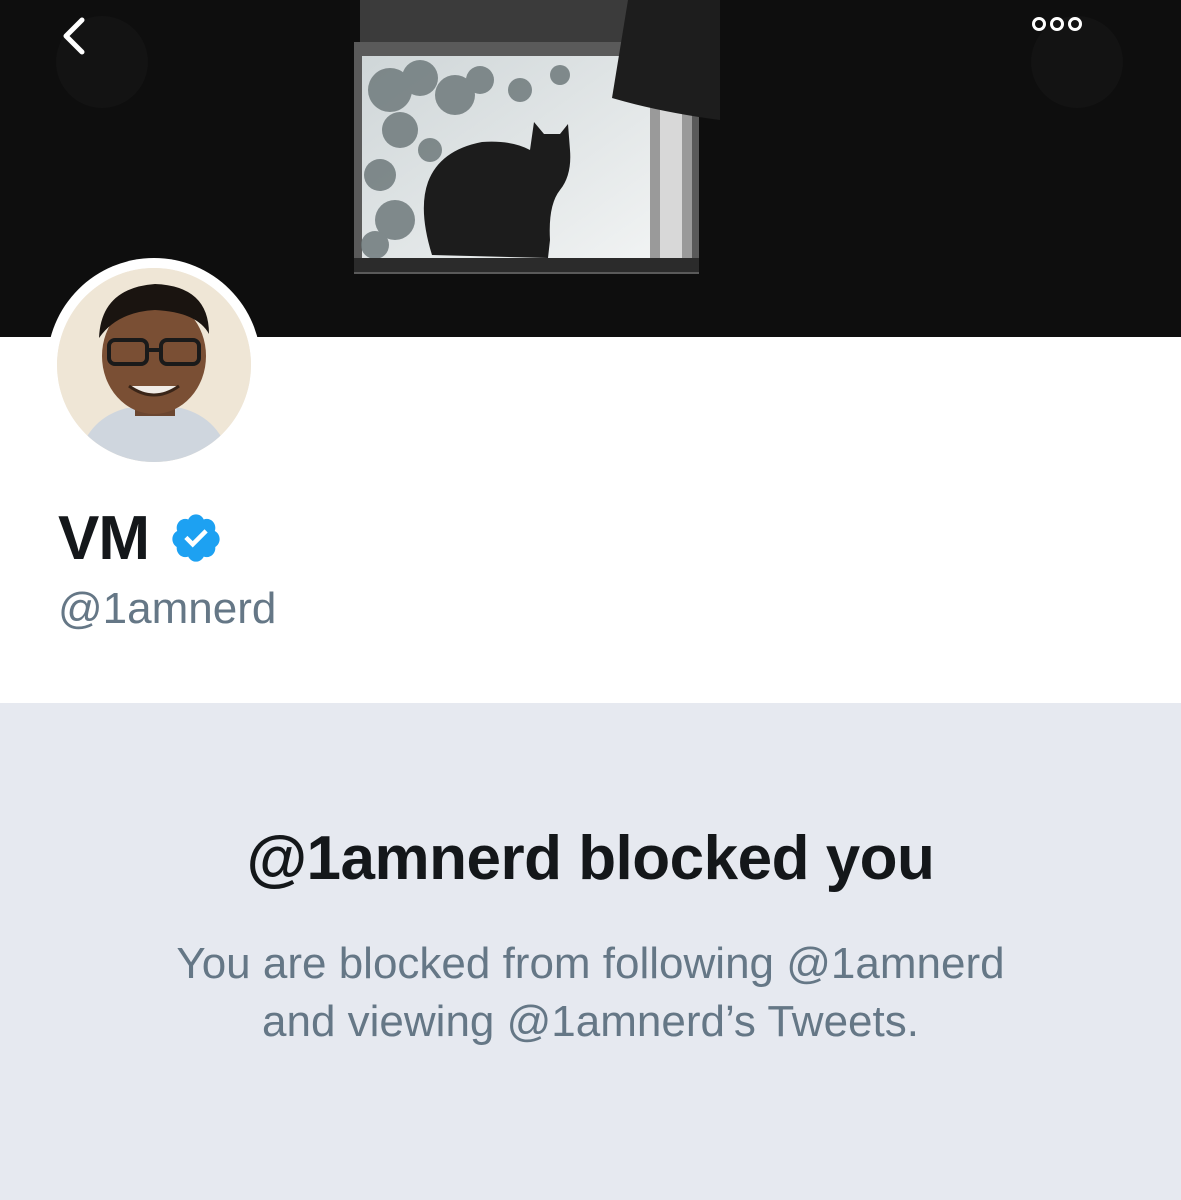 This screenshot has height=1200, width=1181. I want to click on more-horizontal-icon, so click(1057, 24).